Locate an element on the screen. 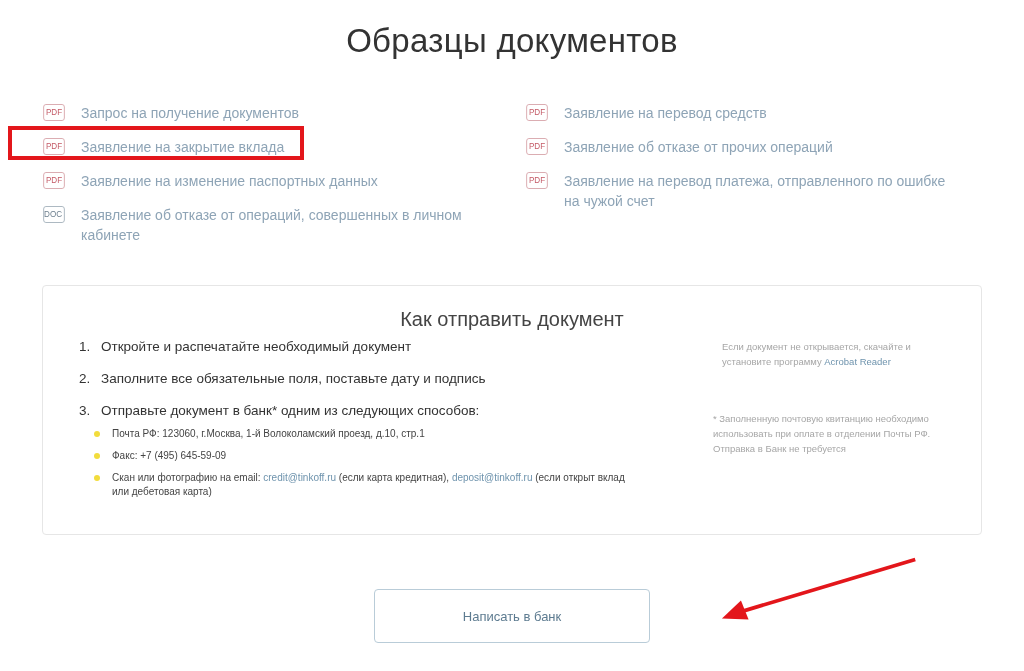 This screenshot has width=1024, height=671. method-text: Факс: +7 (495) 645-59-09 is located at coordinates (169, 456).